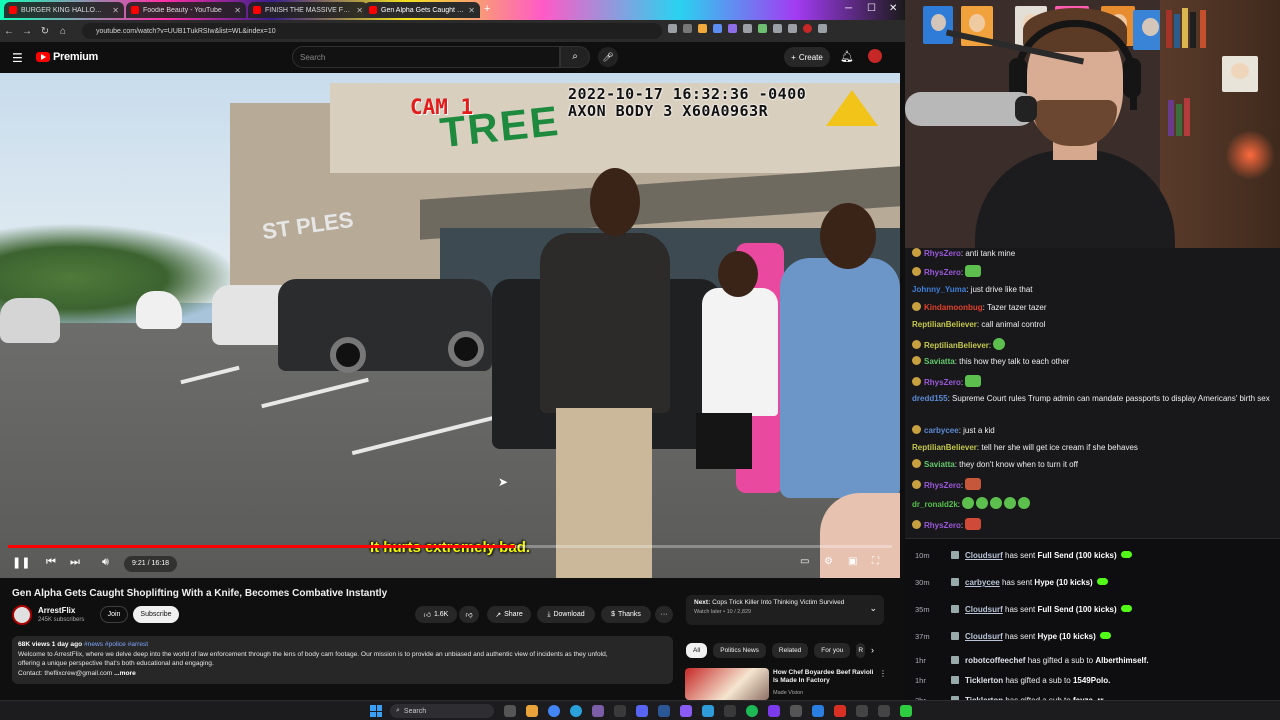 Image resolution: width=1280 pixels, height=720 pixels. What do you see at coordinates (64, 10) in the screenshot?
I see `tab-1: BURGER KING HALLOWEEN MI ✕` at bounding box center [64, 10].